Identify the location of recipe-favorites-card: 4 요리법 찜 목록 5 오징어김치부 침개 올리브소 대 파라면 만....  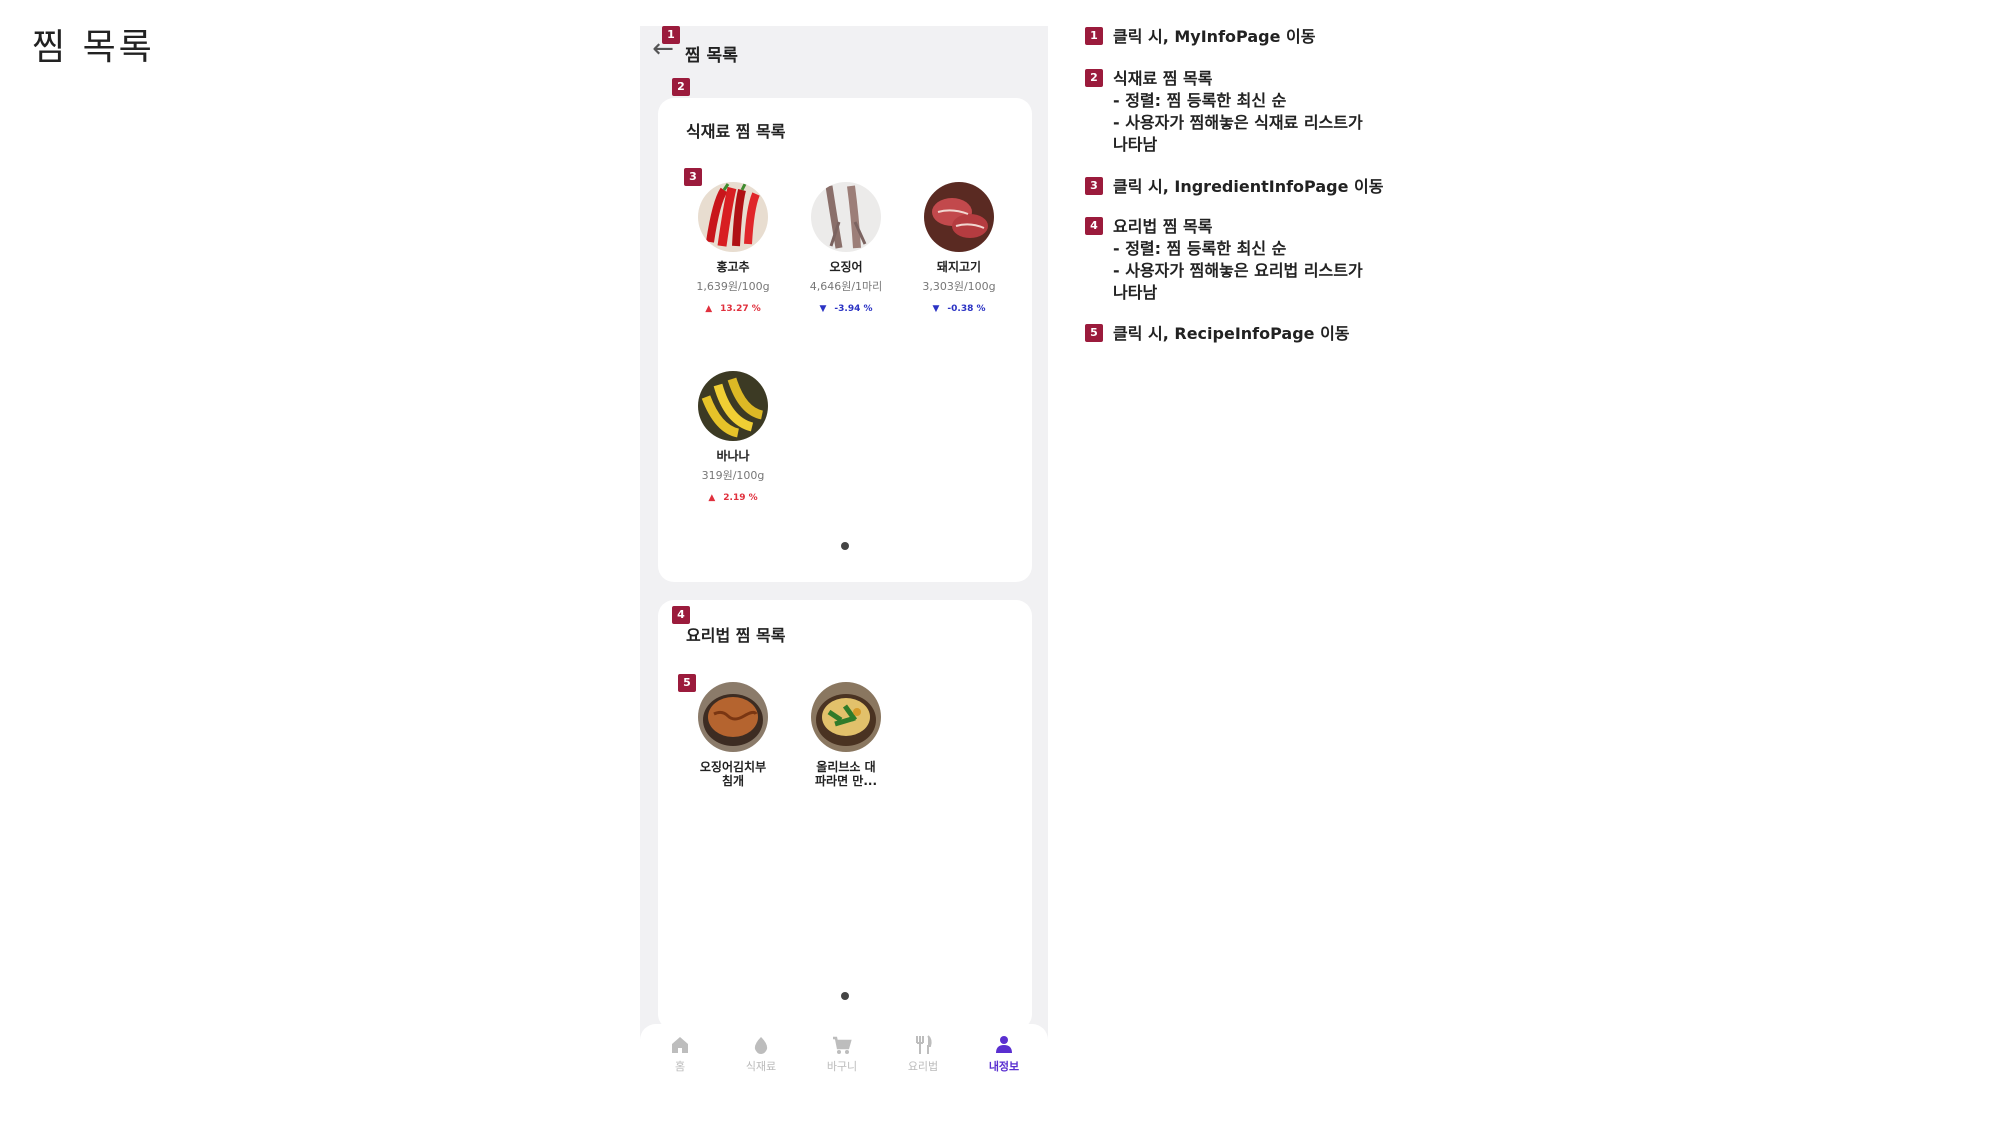
(845, 815).